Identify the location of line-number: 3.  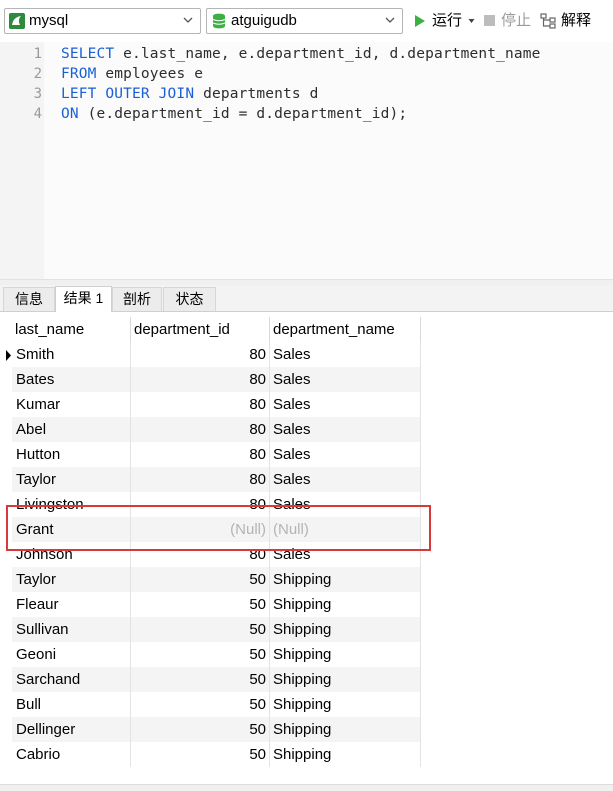
(37, 94).